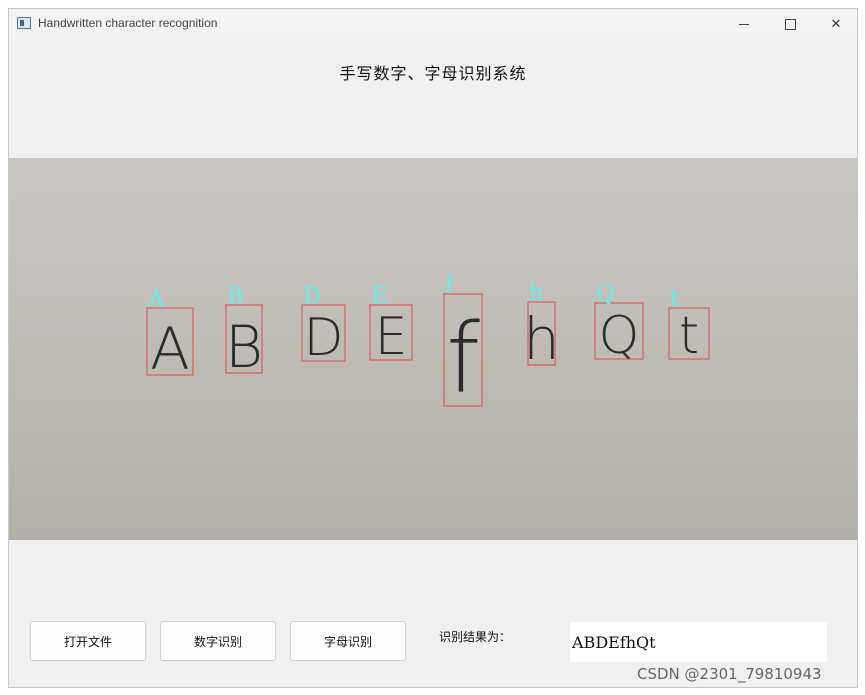 Image resolution: width=865 pixels, height=695 pixels. I want to click on handwritten-glyph: D, so click(323, 338).